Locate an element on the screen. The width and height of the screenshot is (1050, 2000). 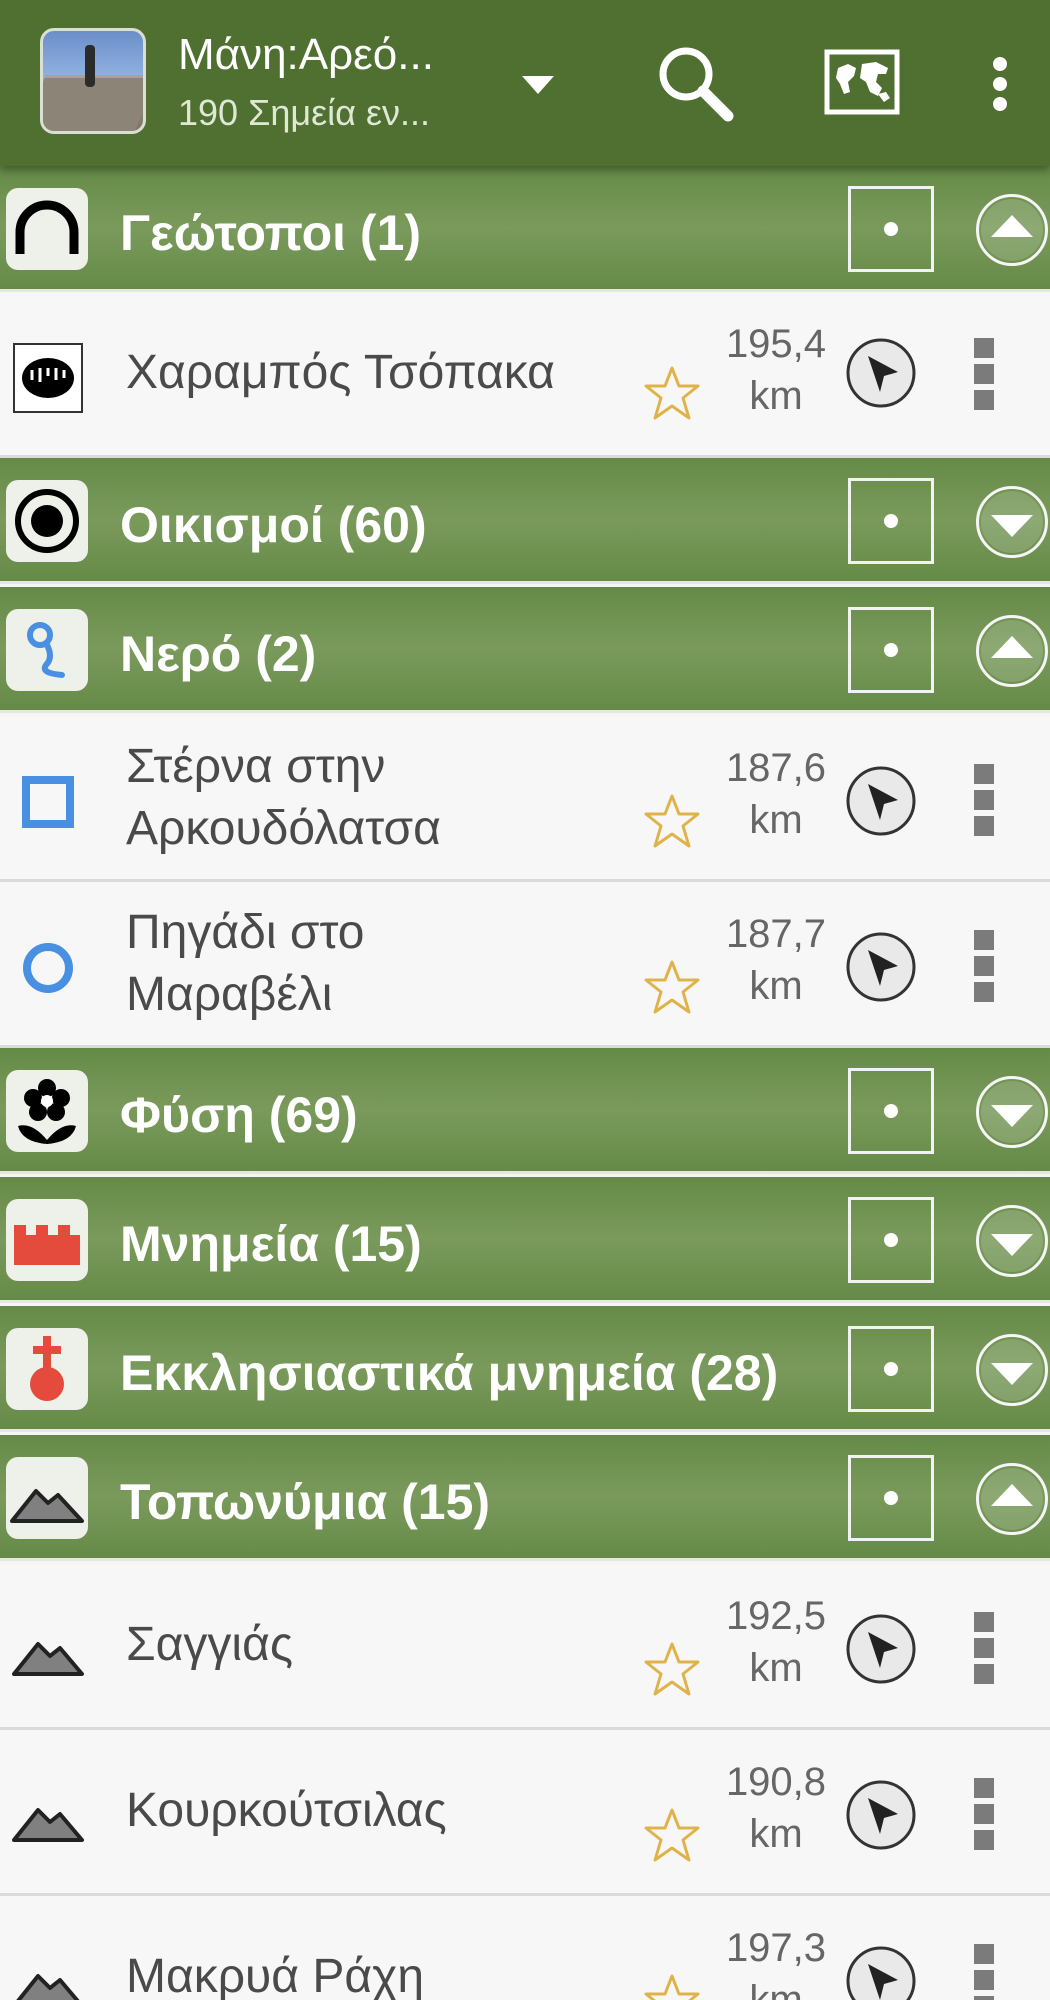
group-header-church-monuments: Εκκλησιαστικά μνημεία (28) is located at coordinates (525, 1369).